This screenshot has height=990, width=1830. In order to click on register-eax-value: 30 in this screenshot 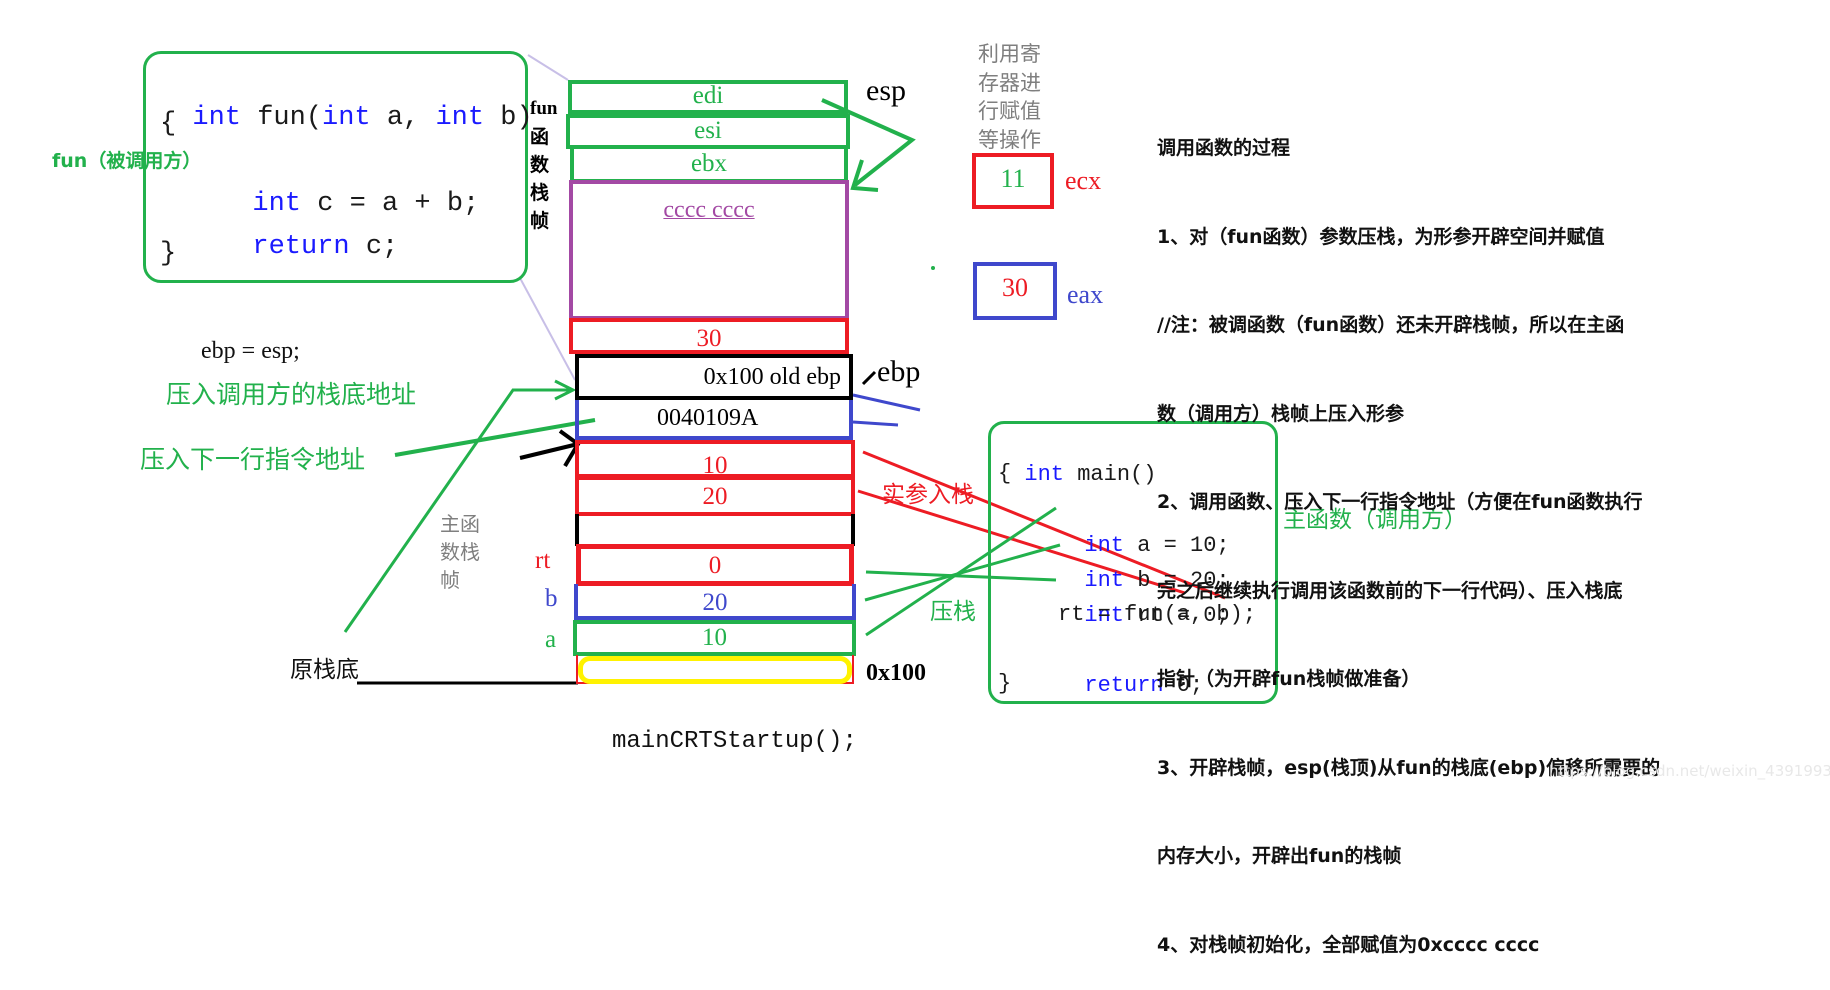, I will do `click(1015, 287)`.